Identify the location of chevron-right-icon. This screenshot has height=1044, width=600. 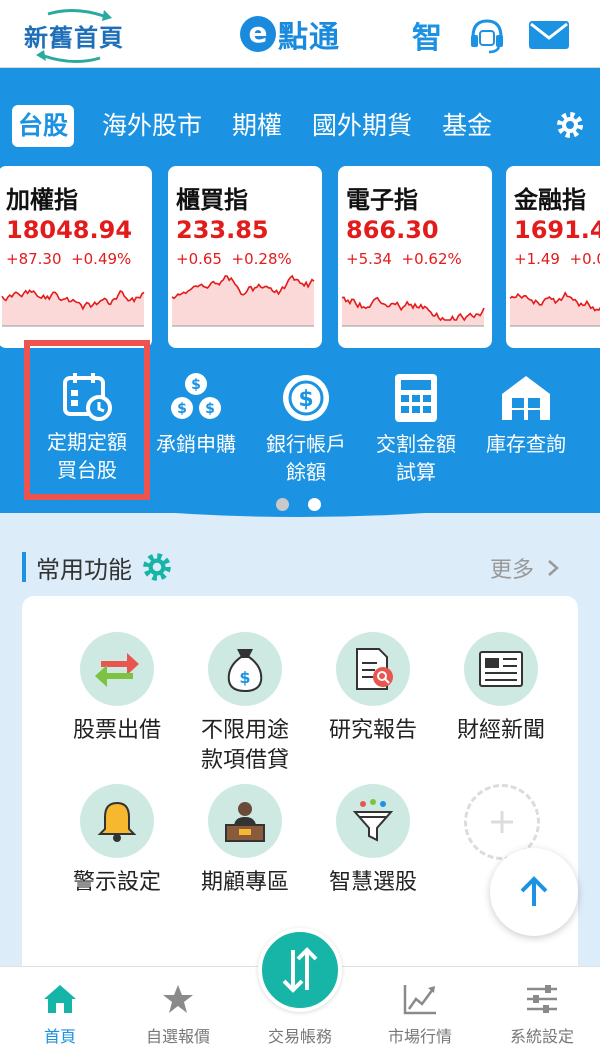
(553, 568).